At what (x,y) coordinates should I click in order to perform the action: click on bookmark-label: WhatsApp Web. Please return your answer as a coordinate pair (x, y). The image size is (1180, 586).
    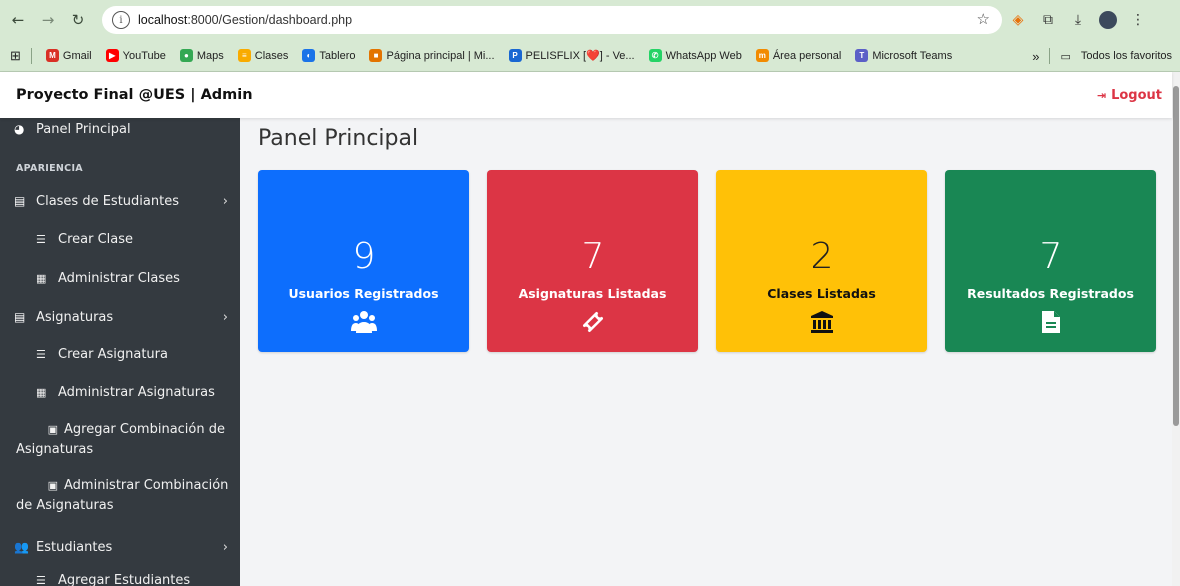
    Looking at the image, I should click on (703, 55).